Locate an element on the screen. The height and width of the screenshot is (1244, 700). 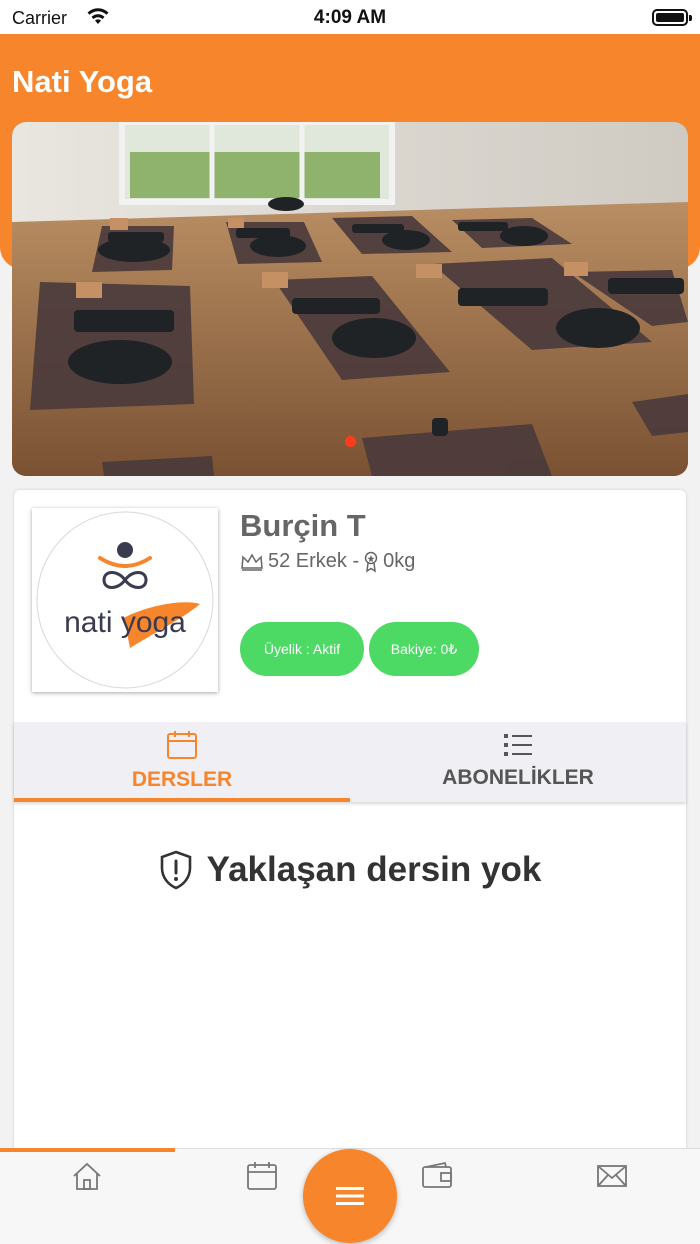
menu-fab-button is located at coordinates (350, 1196).